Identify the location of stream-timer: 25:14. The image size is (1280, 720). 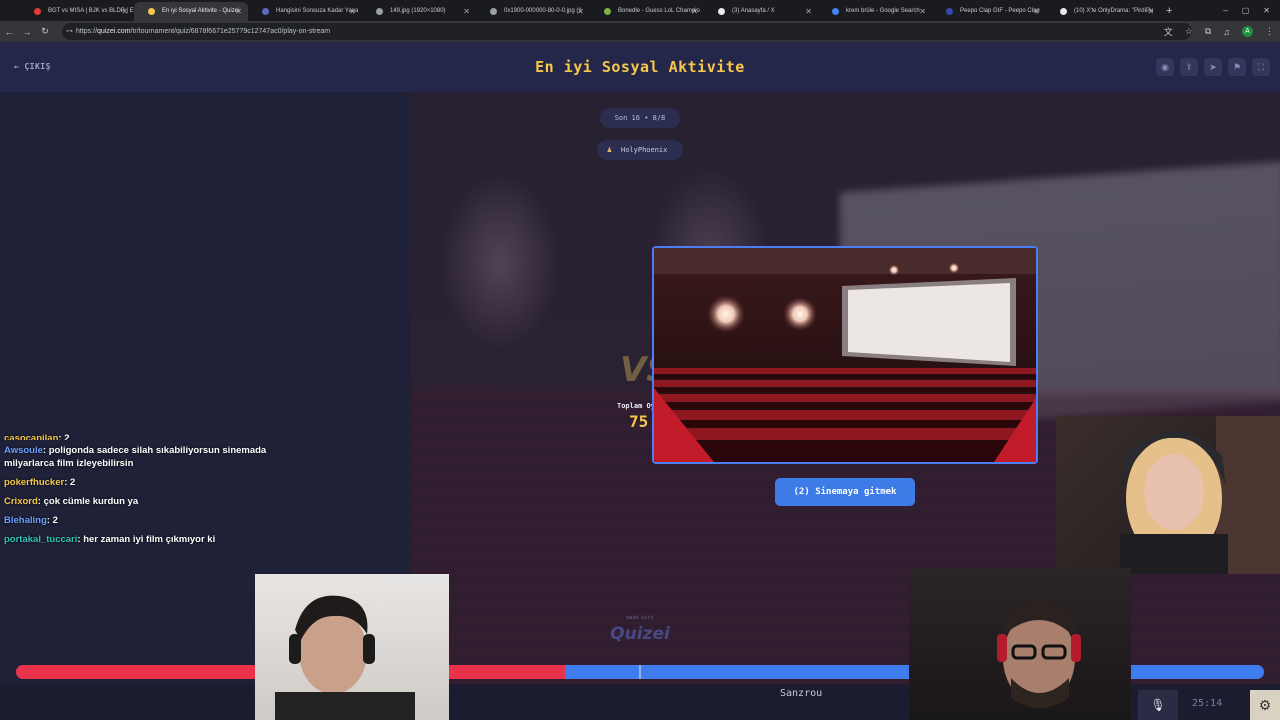
(1207, 703).